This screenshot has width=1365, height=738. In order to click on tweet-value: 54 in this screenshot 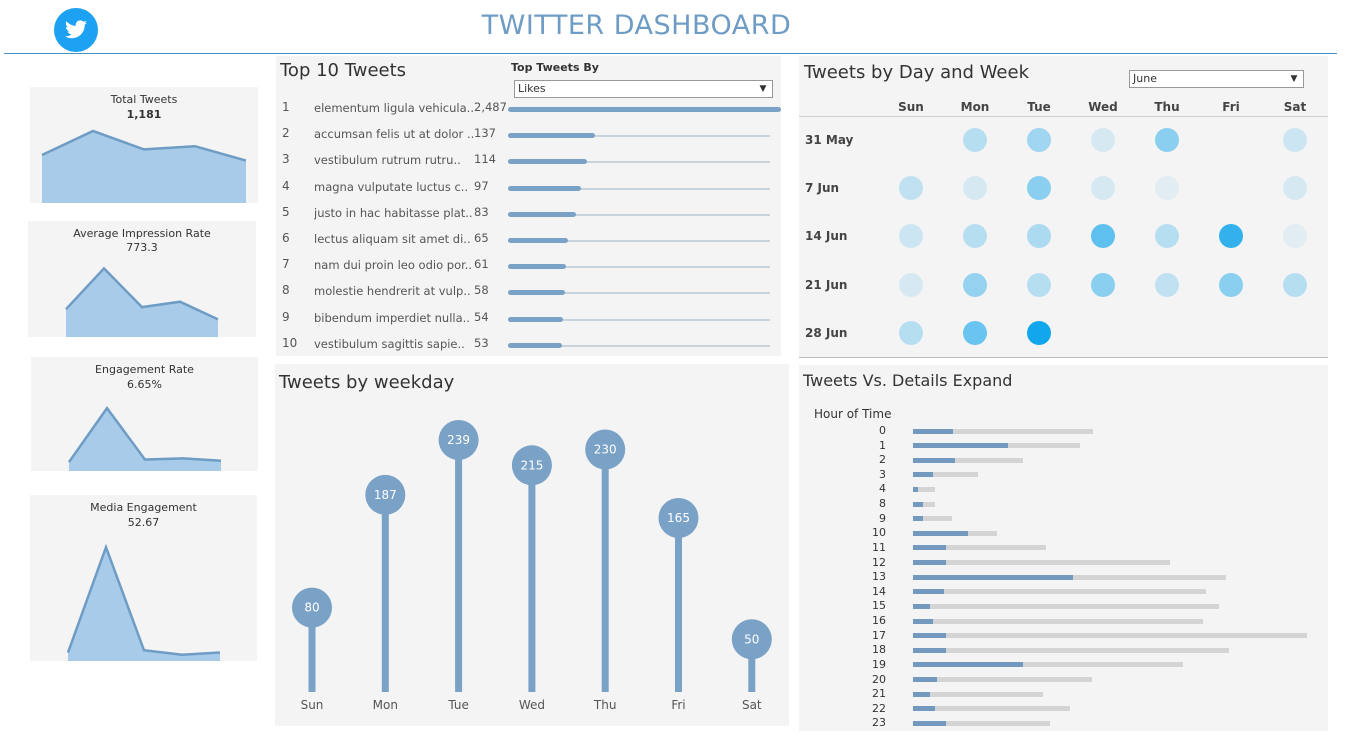, I will do `click(481, 316)`.